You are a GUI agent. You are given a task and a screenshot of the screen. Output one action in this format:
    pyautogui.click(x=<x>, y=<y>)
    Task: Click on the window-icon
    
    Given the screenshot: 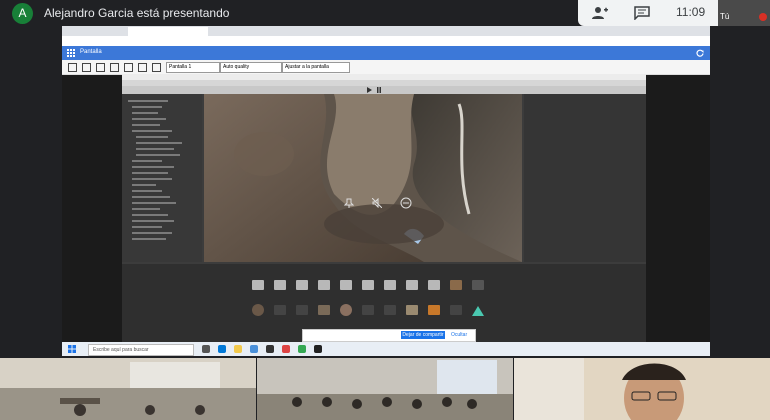 What is the action you would take?
    pyautogui.click(x=100, y=67)
    